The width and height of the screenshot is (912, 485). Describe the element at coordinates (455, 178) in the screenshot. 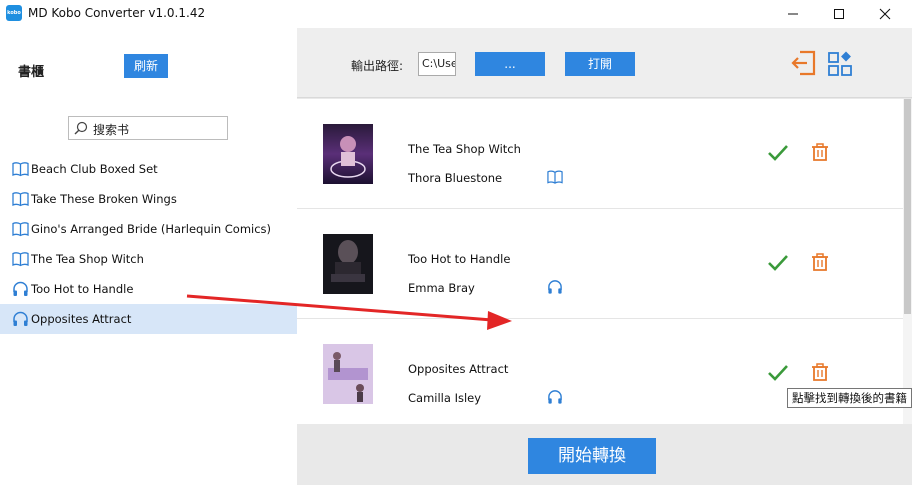

I see `book-author: Thora Bluestone` at that location.